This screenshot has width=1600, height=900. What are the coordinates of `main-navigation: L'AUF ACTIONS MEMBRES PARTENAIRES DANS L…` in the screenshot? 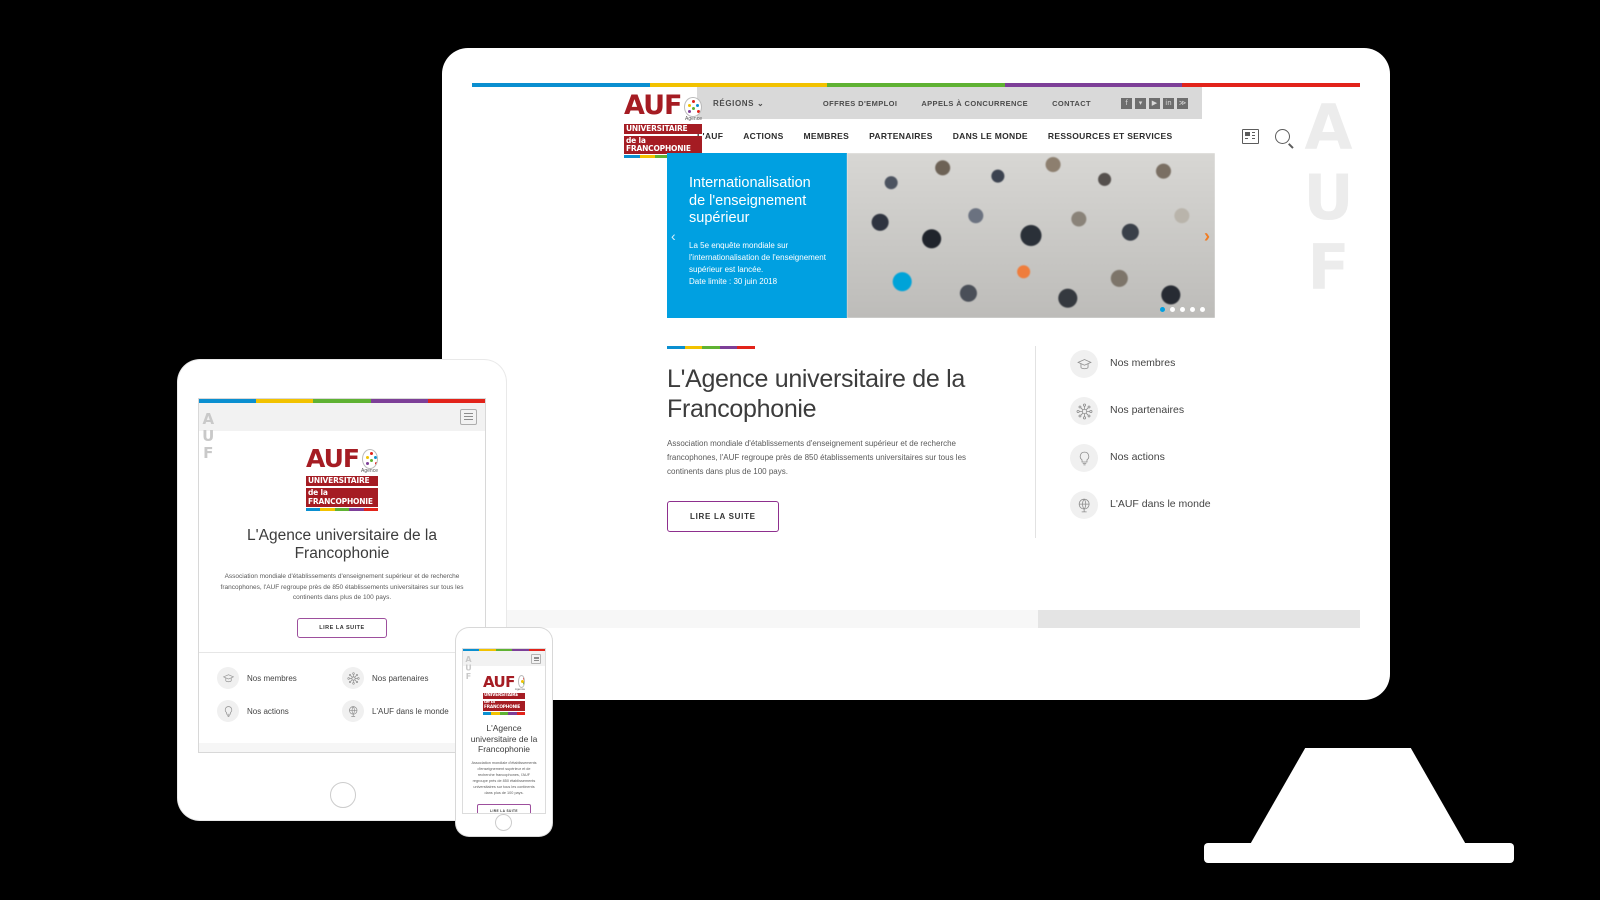 It's located at (1028, 136).